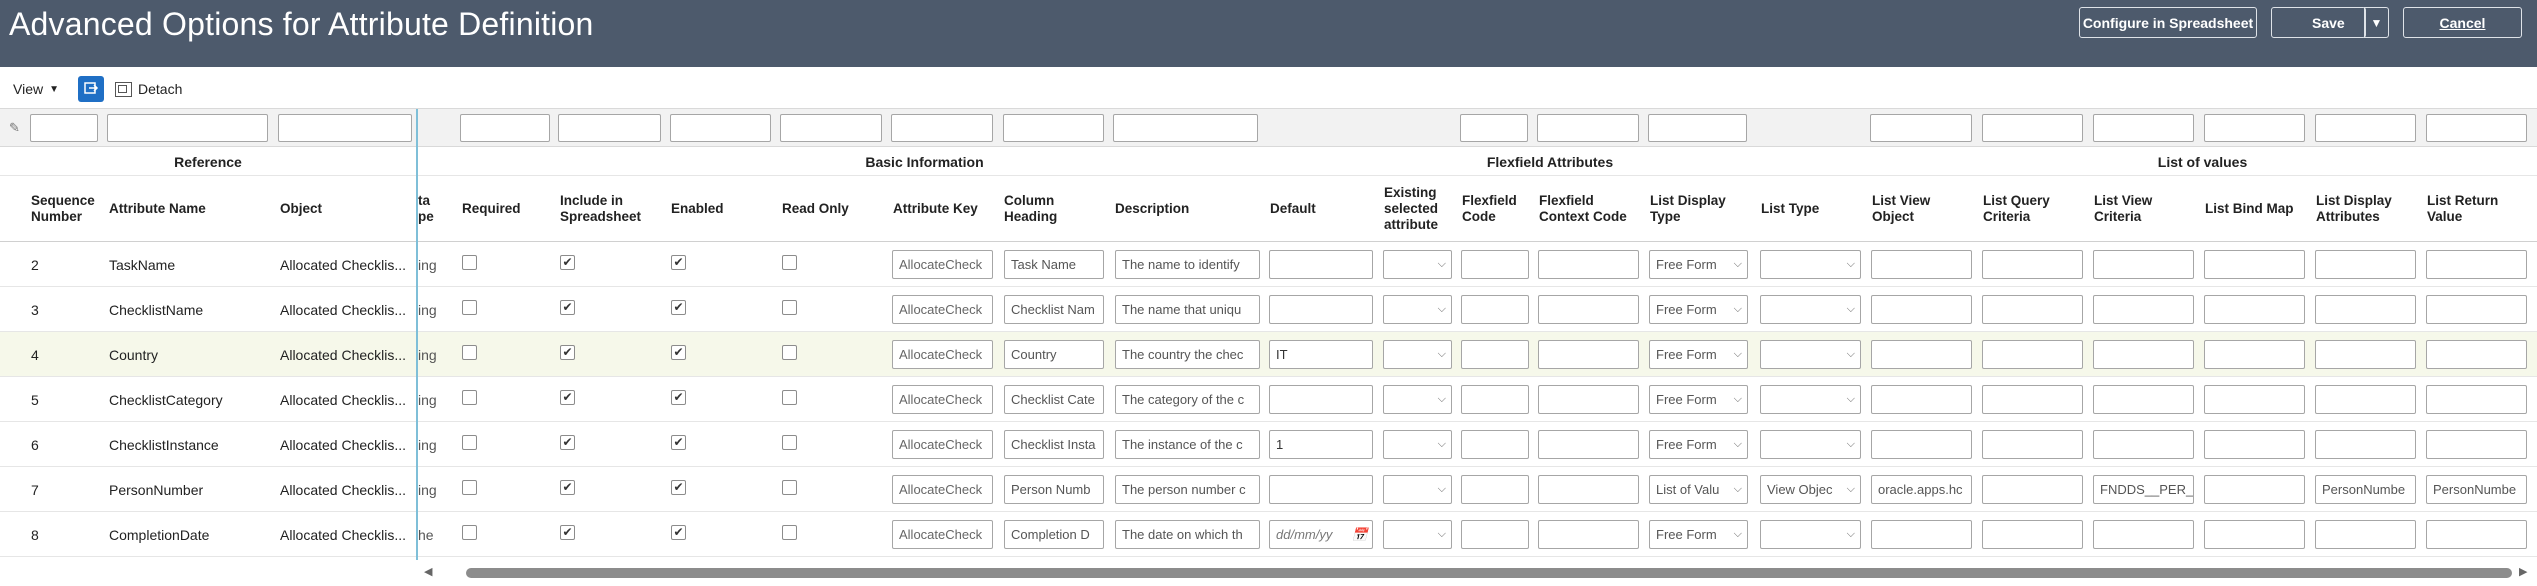  What do you see at coordinates (612, 209) in the screenshot?
I see `header-include-in-spreadsheet: Include in Spreadsheet` at bounding box center [612, 209].